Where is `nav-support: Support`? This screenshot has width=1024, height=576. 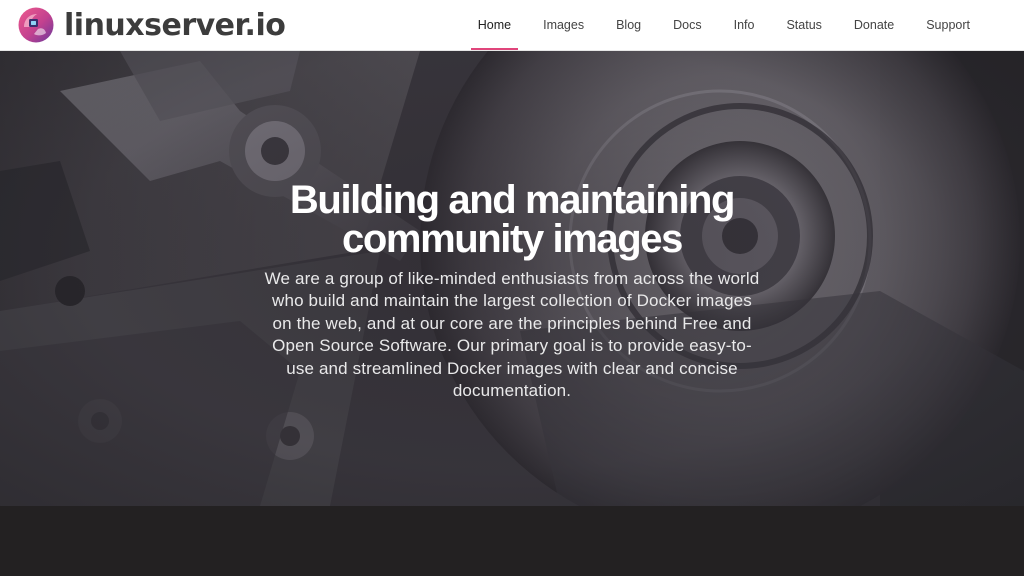
nav-support: Support is located at coordinates (948, 25).